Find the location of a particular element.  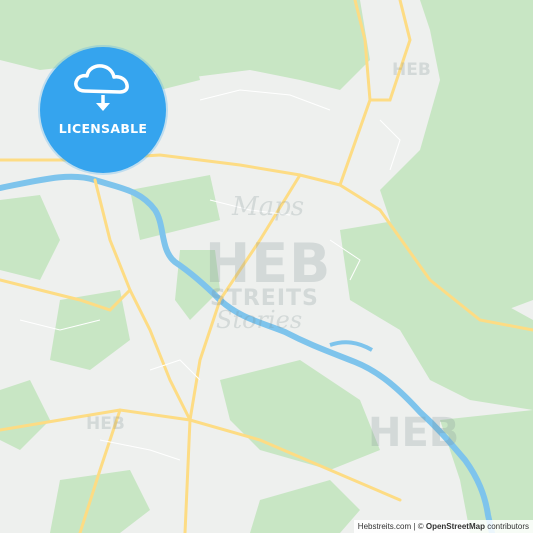

licensable-badge: LICENSABLE is located at coordinates (103, 110).